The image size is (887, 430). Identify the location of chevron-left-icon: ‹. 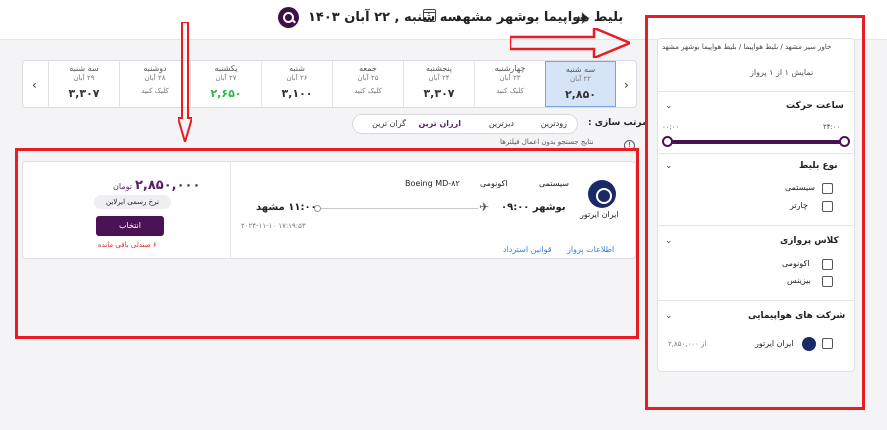
(34, 85).